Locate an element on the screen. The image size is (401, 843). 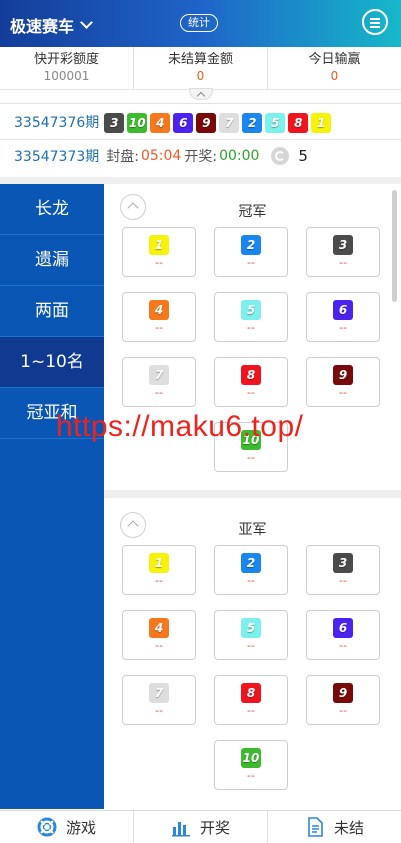
summary-unsettled: 未结算金额 0 is located at coordinates (201, 68).